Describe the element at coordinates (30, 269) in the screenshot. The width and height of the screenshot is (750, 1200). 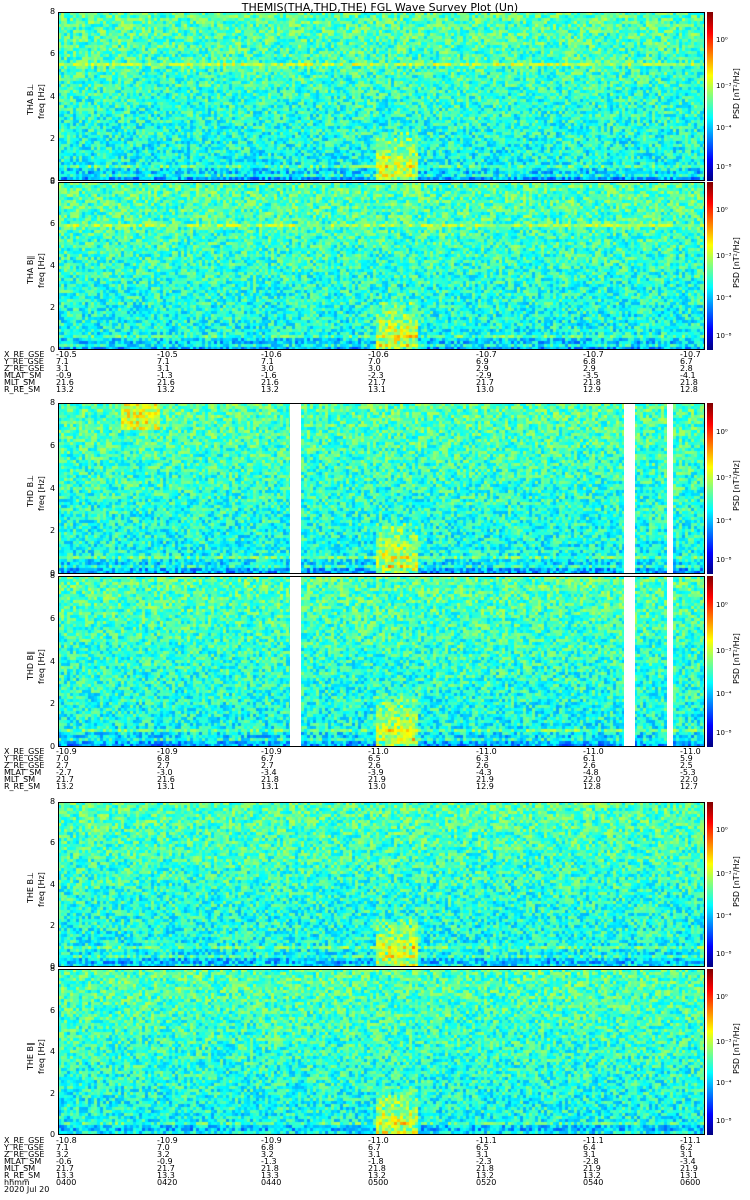
I see `panel-component-label: THA B∥` at that location.